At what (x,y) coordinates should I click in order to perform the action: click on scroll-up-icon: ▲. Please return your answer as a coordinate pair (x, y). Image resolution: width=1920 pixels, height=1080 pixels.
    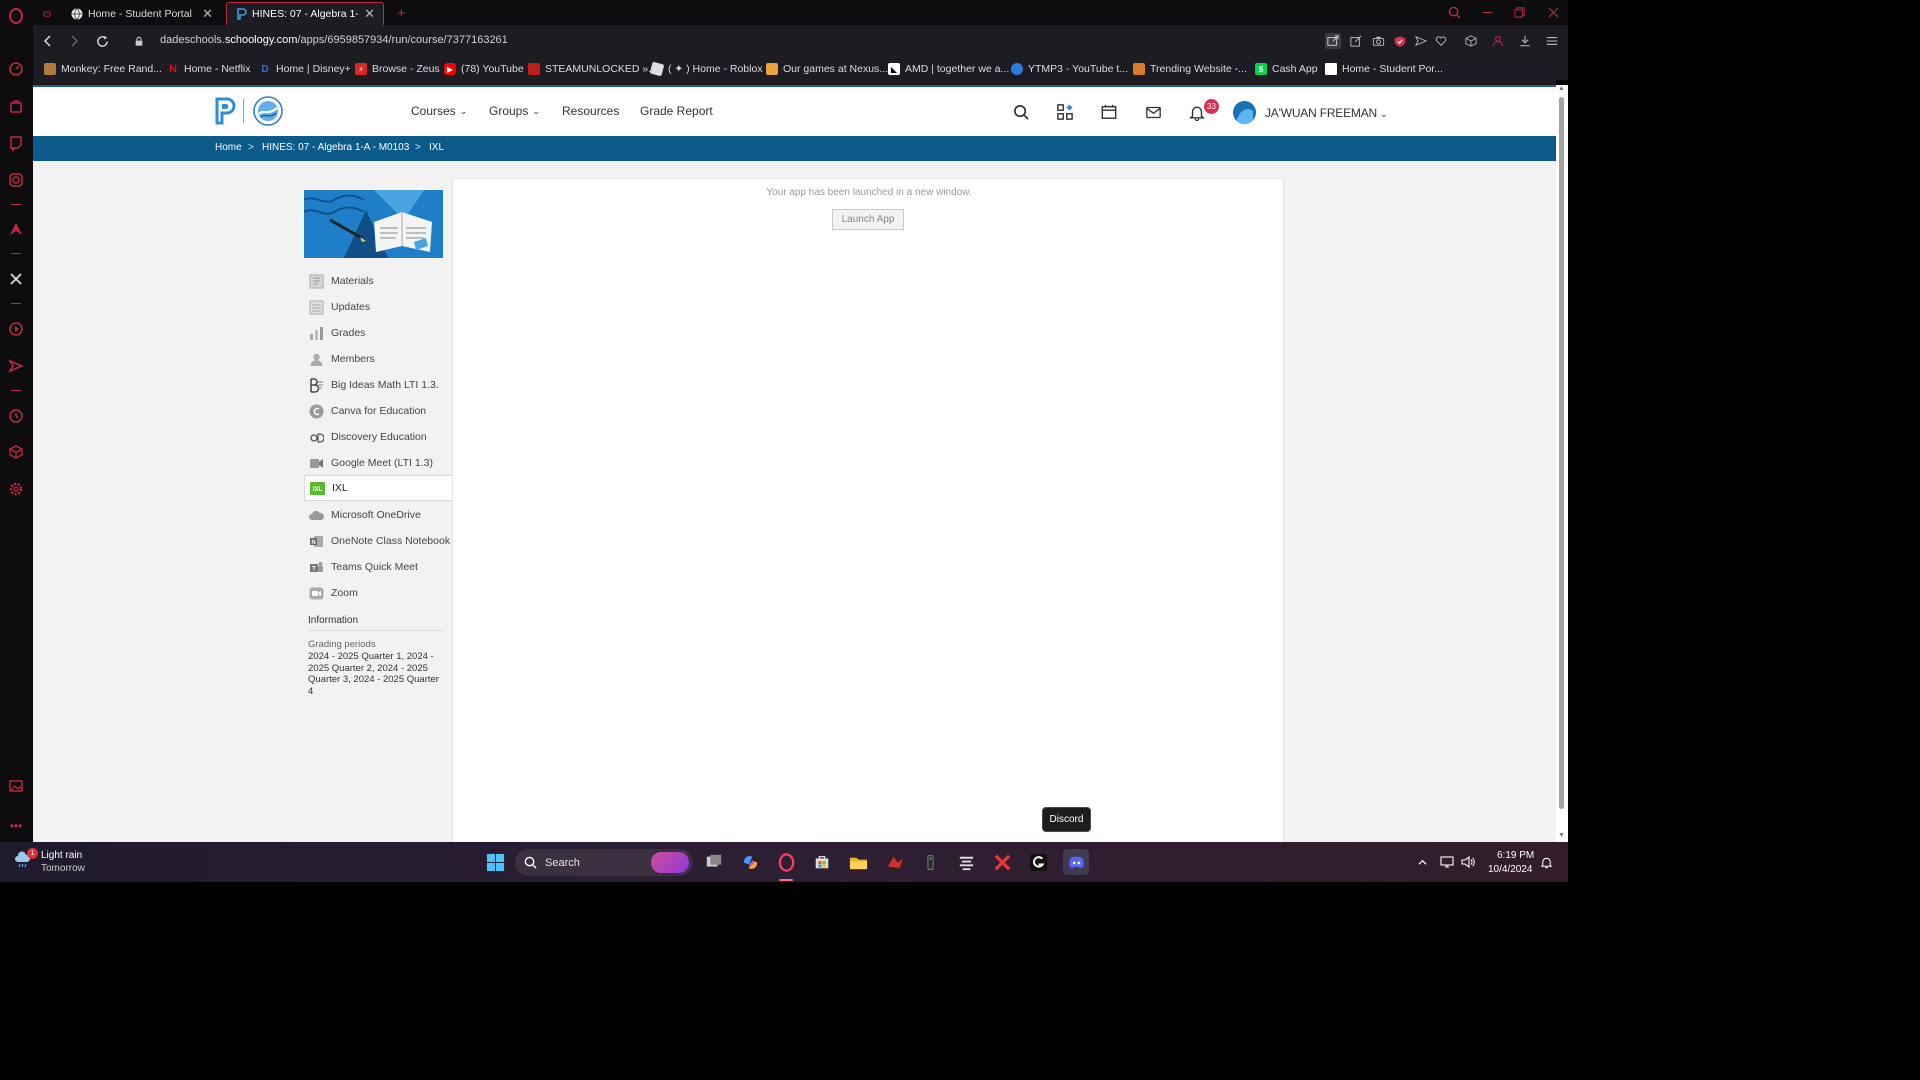
    Looking at the image, I should click on (1561, 88).